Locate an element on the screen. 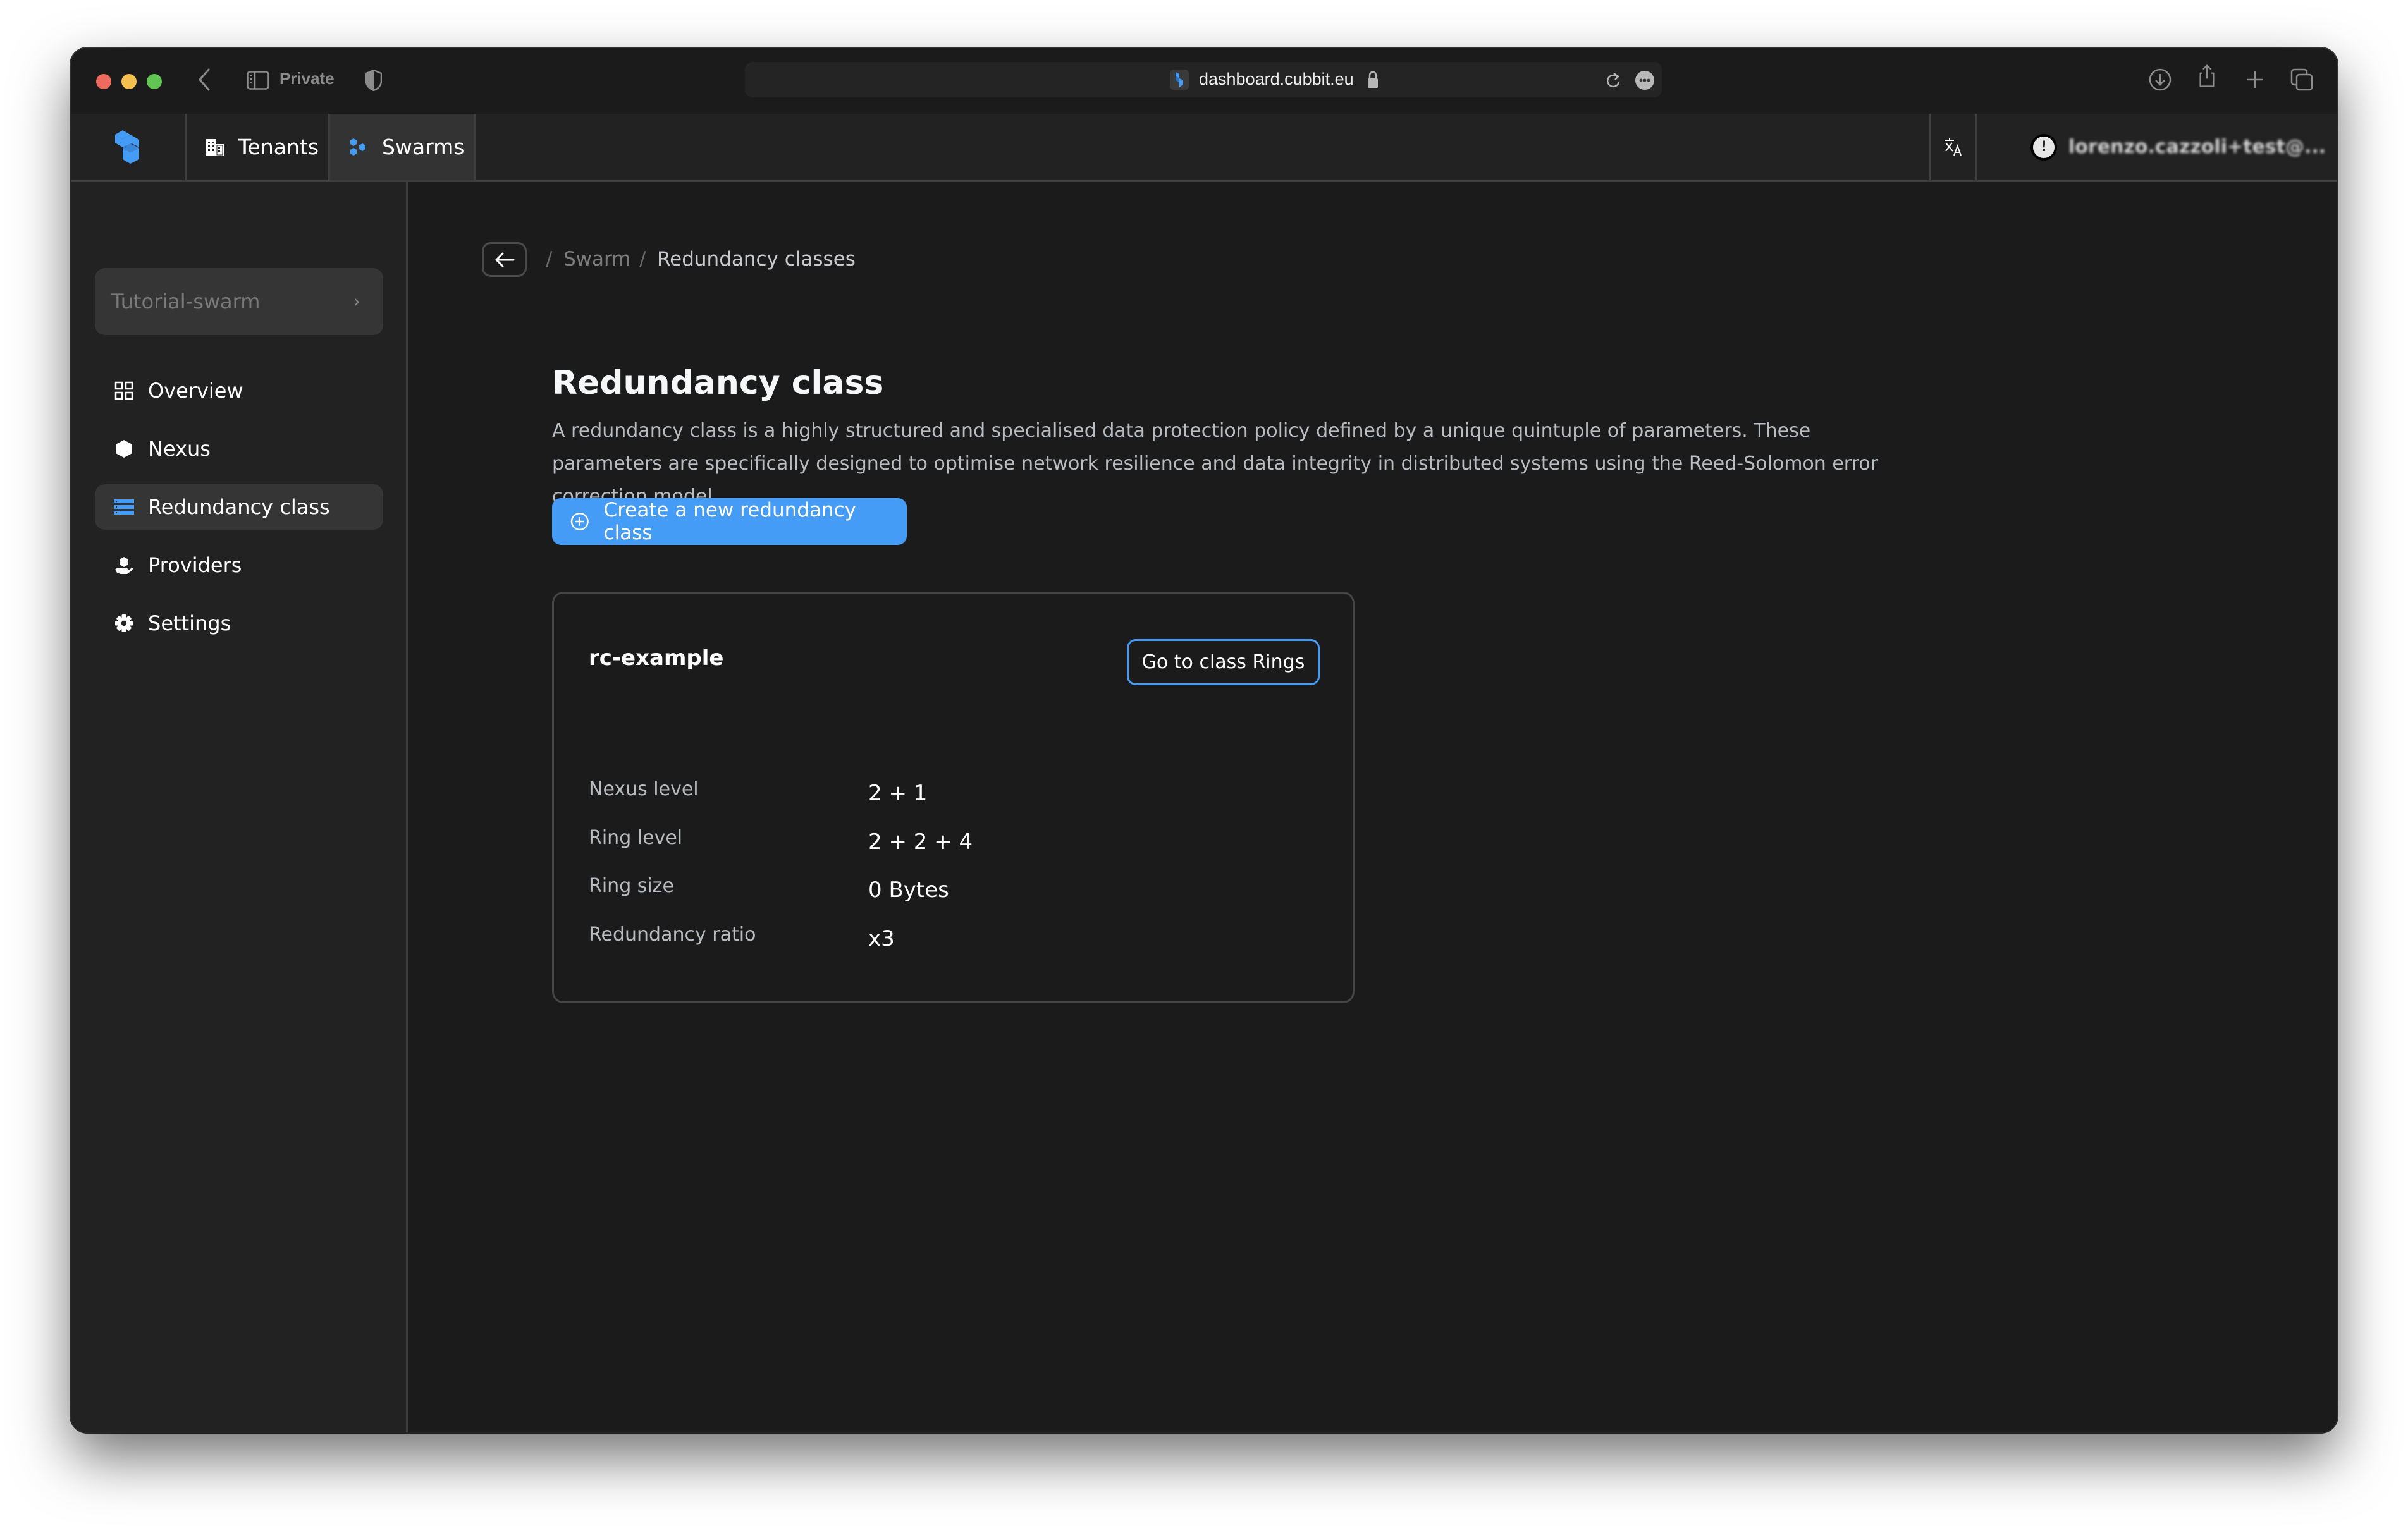 The height and width of the screenshot is (1526, 2408). sidebar-item-providers: Providers is located at coordinates (239, 565).